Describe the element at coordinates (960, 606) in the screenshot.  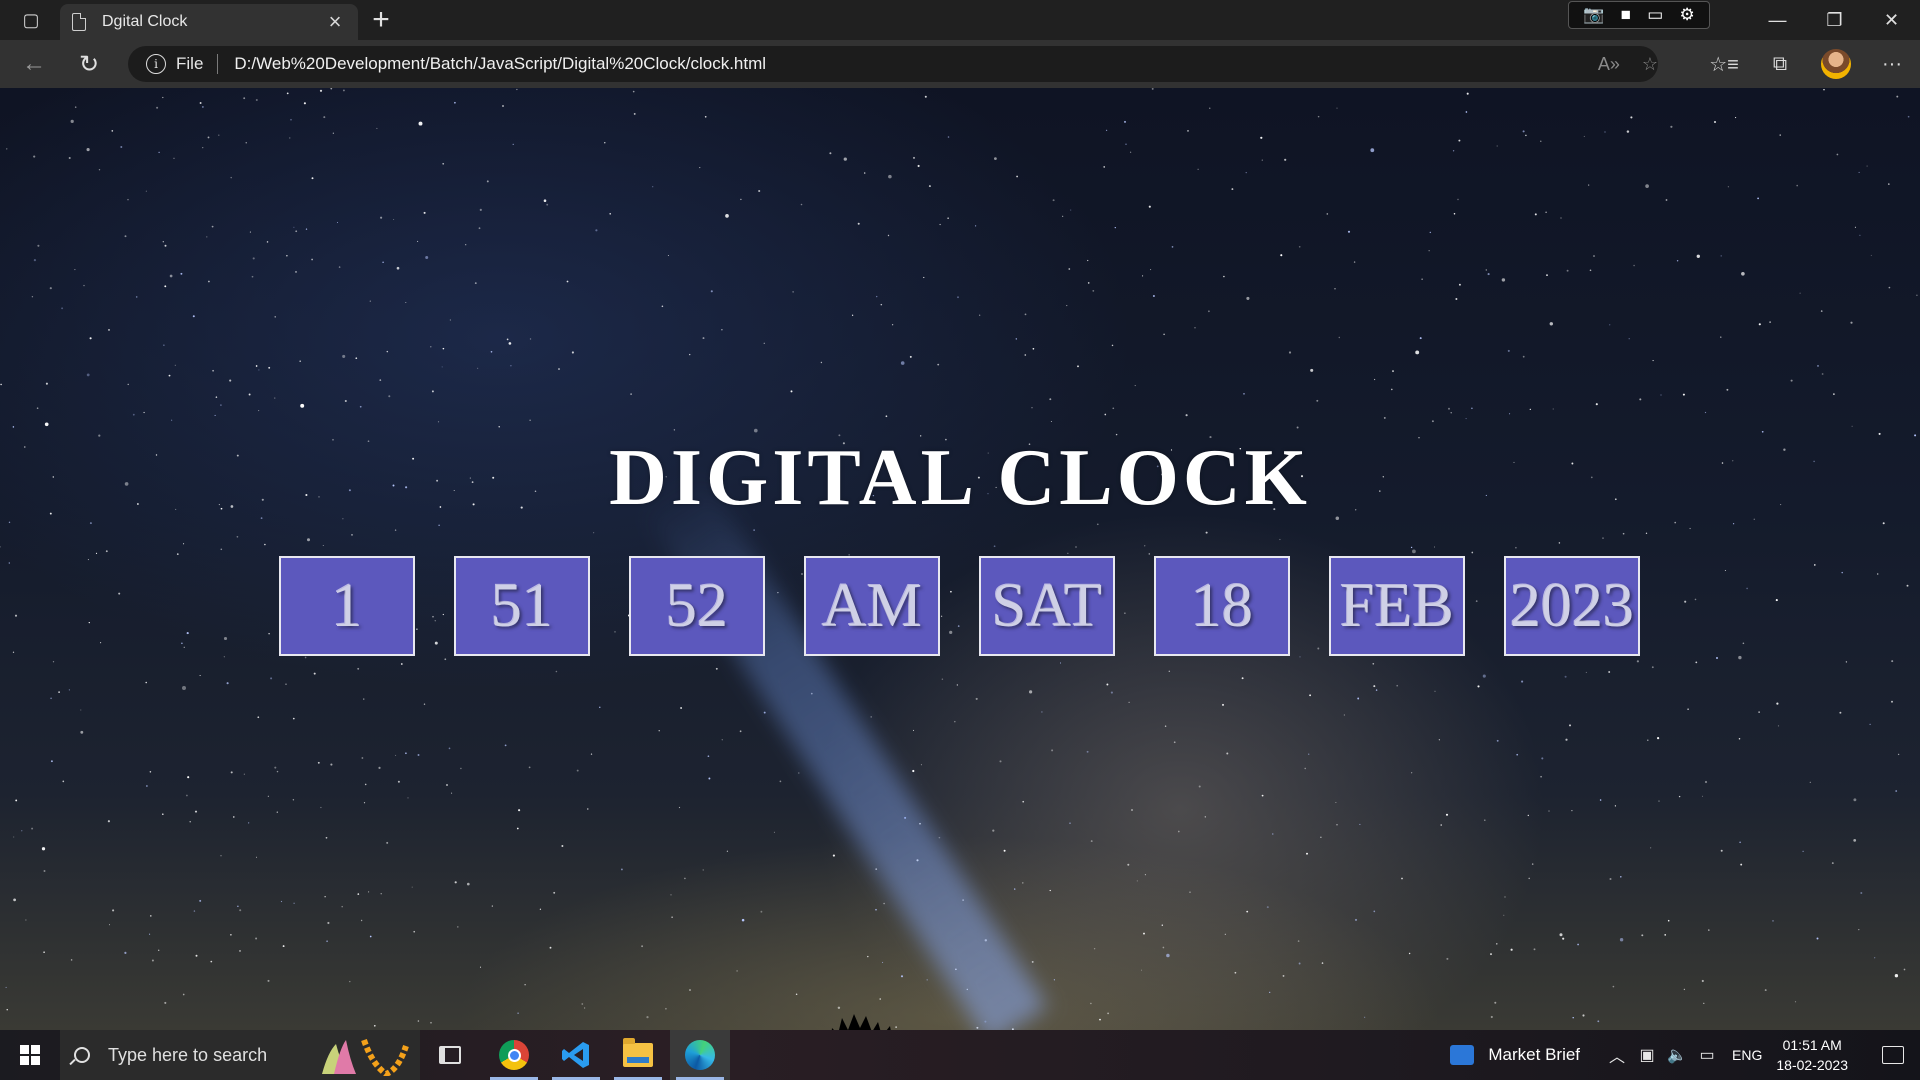
I see `clock-display: 1 51 52 AM SAT 18 FEB 2023` at that location.